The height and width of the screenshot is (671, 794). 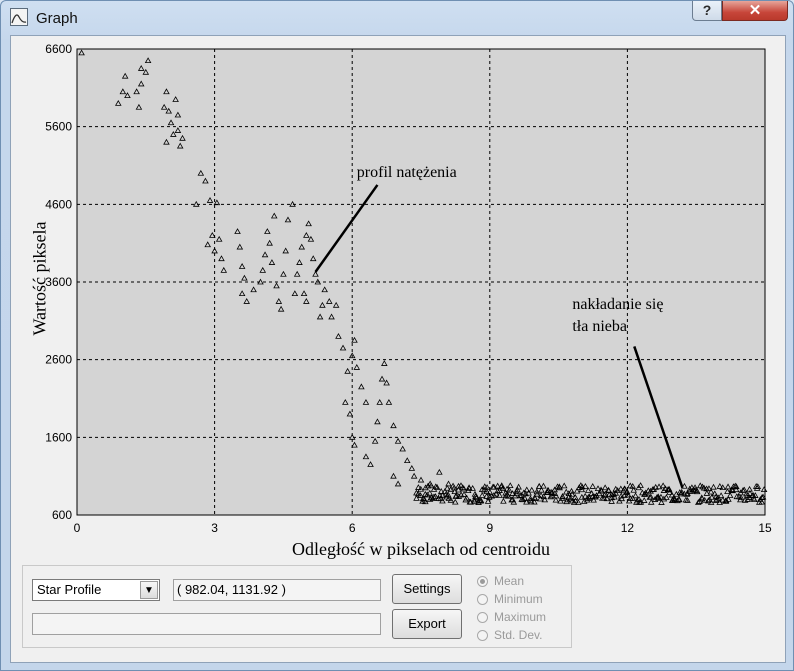 I want to click on settings-button: Settings, so click(x=427, y=589).